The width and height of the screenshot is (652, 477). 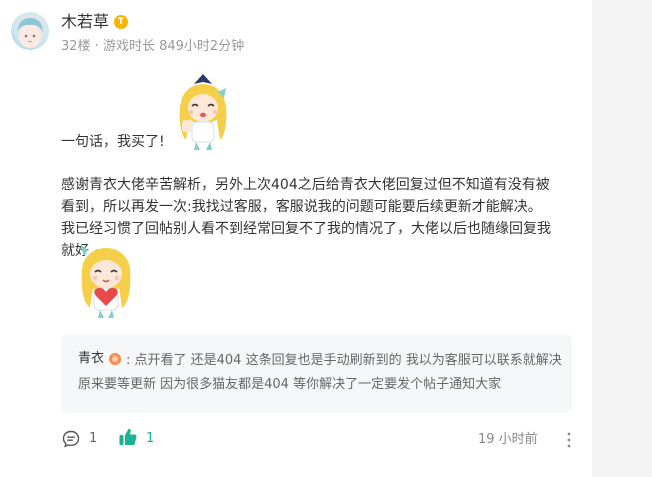 I want to click on author-name: 木若草, so click(x=85, y=22).